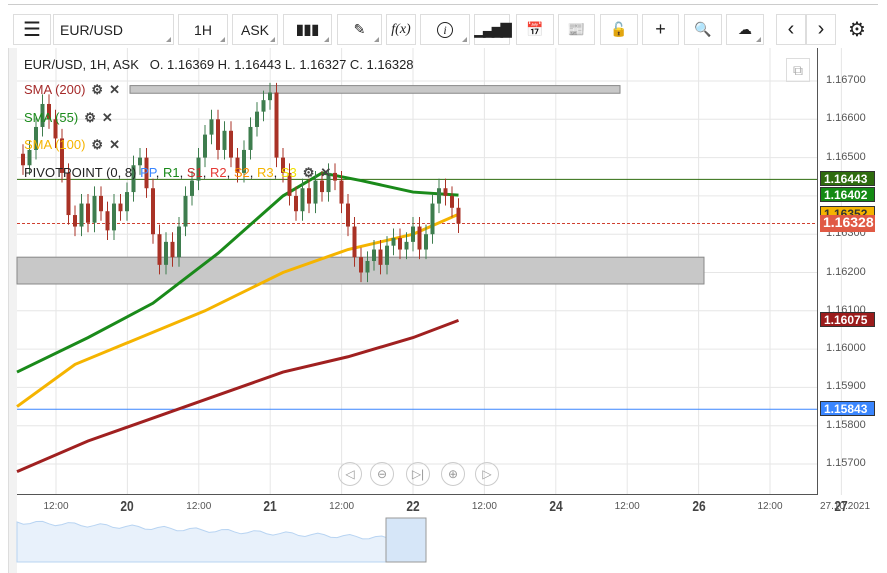 Image resolution: width=887 pixels, height=573 pixels. I want to click on indicator-sma100: SMA (100) ⚙ ✕, so click(72, 145).